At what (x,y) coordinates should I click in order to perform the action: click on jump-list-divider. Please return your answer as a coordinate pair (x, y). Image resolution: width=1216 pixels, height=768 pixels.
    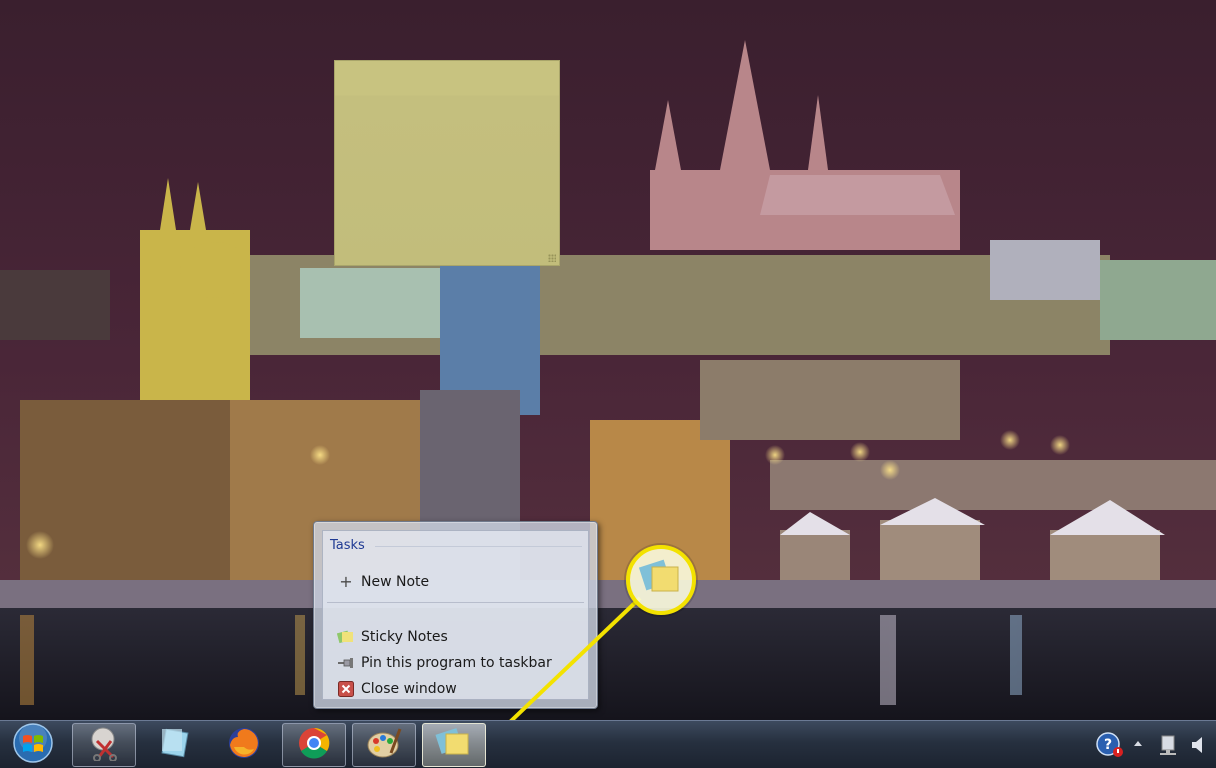
    Looking at the image, I should click on (455, 602).